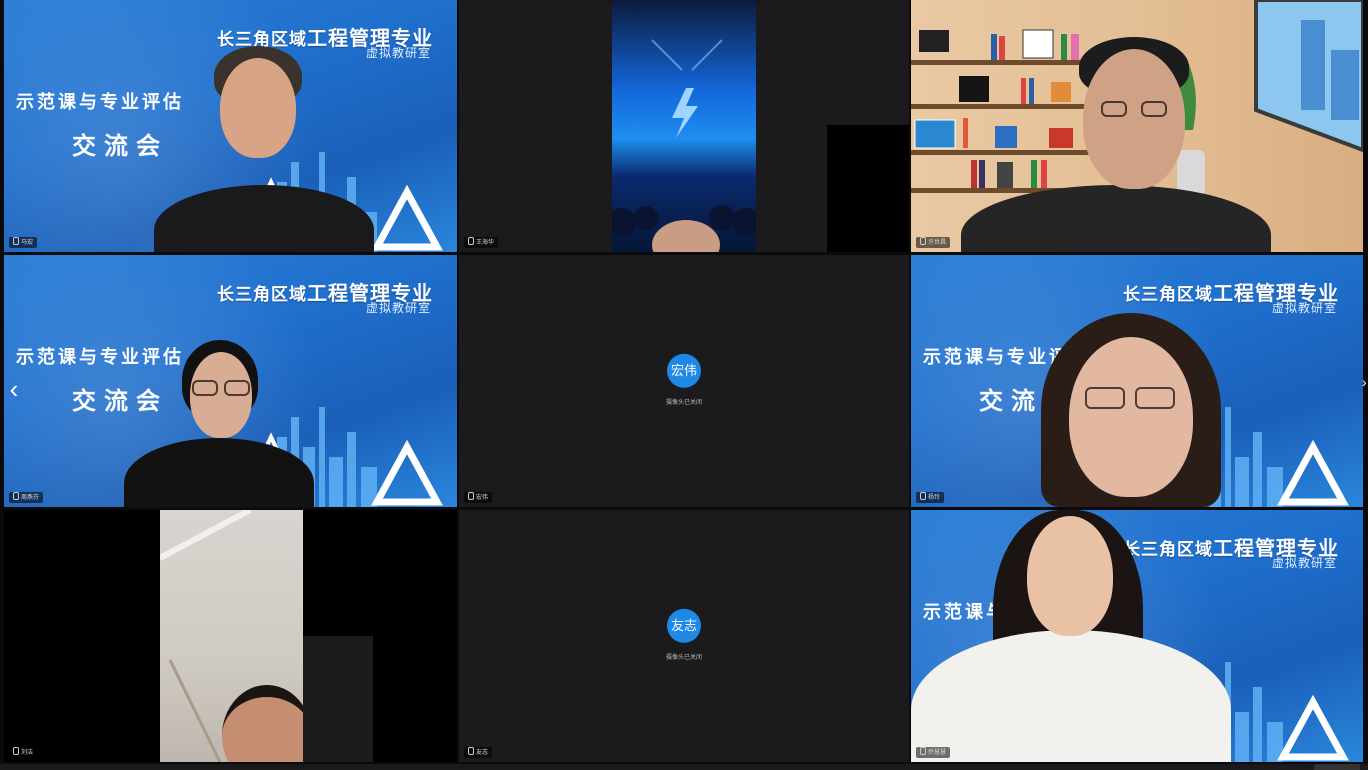  I want to click on participant-avatar: 友志, so click(684, 625).